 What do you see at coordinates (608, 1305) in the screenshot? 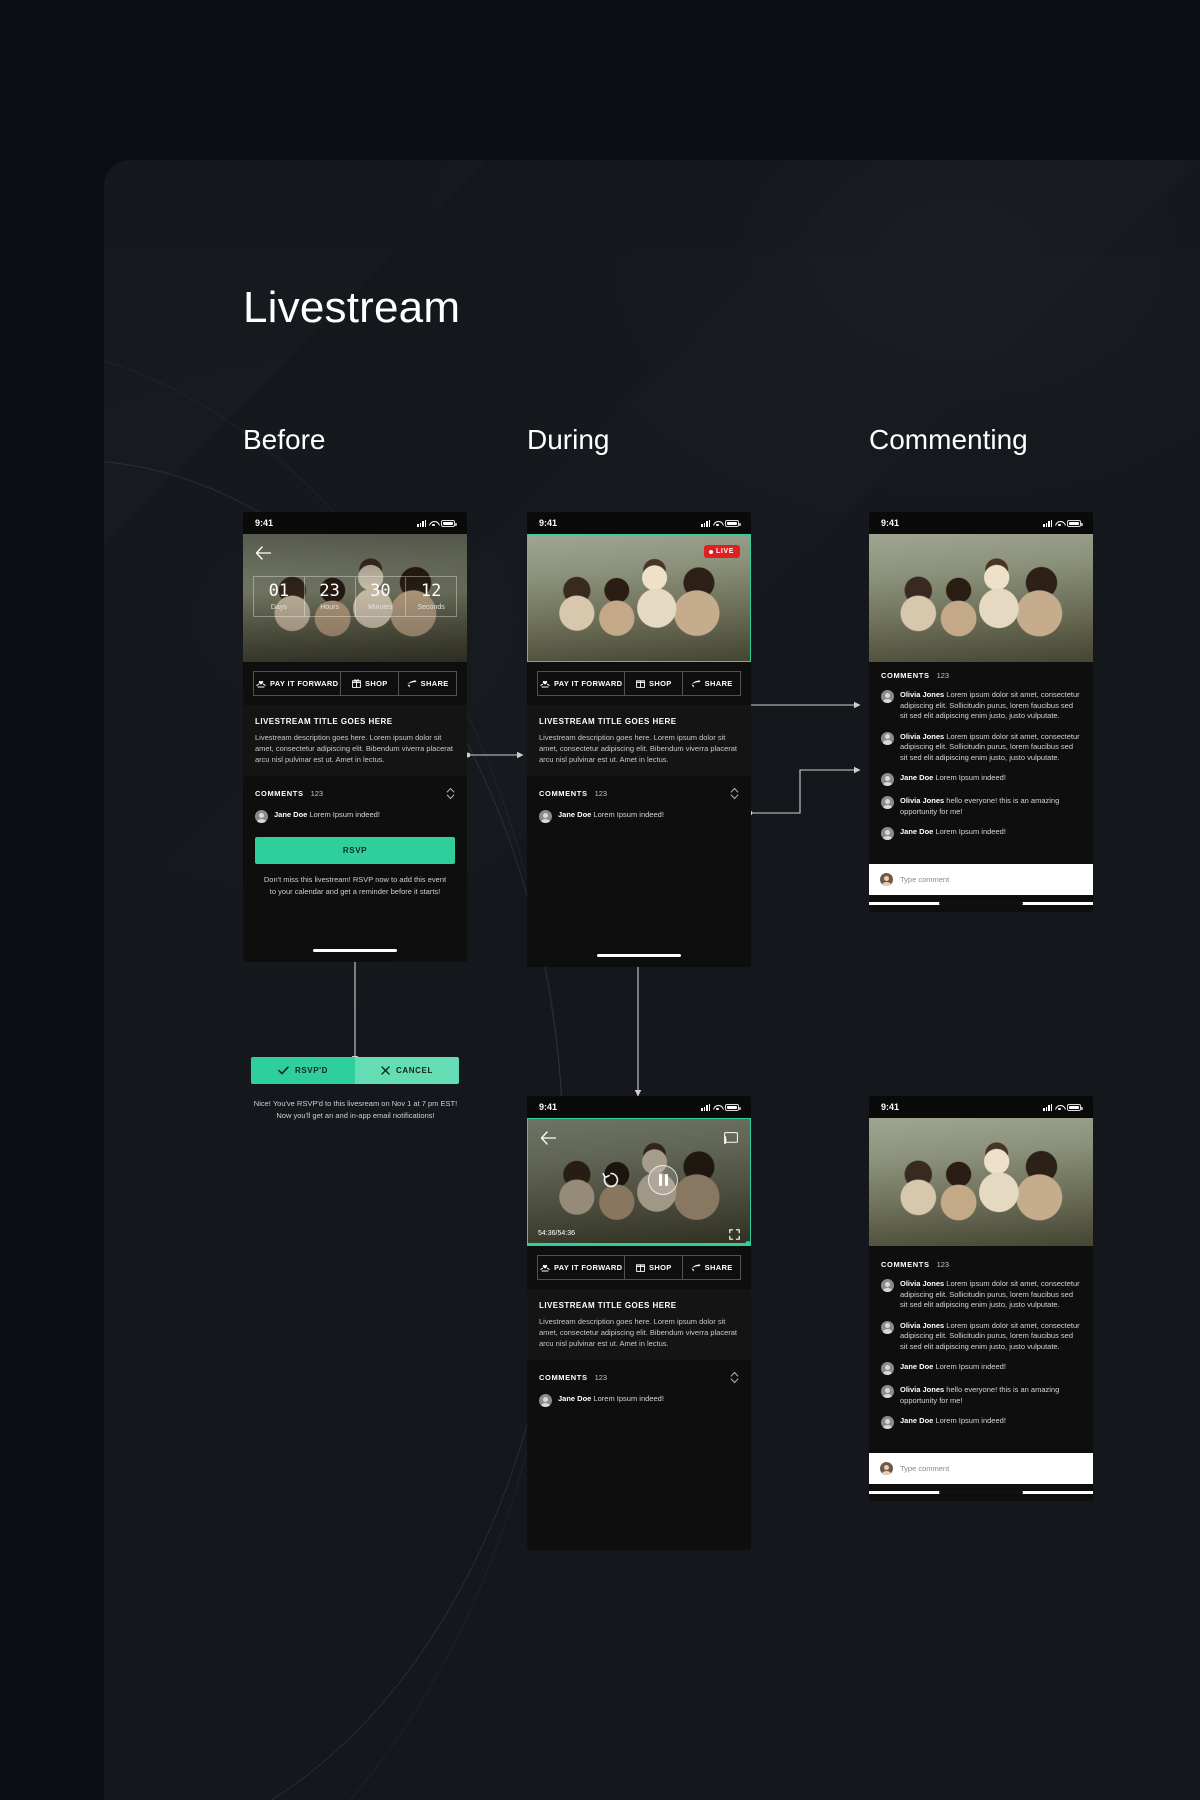
I see `stream-title: LIVESTREAM TITLE GOES HERE` at bounding box center [608, 1305].